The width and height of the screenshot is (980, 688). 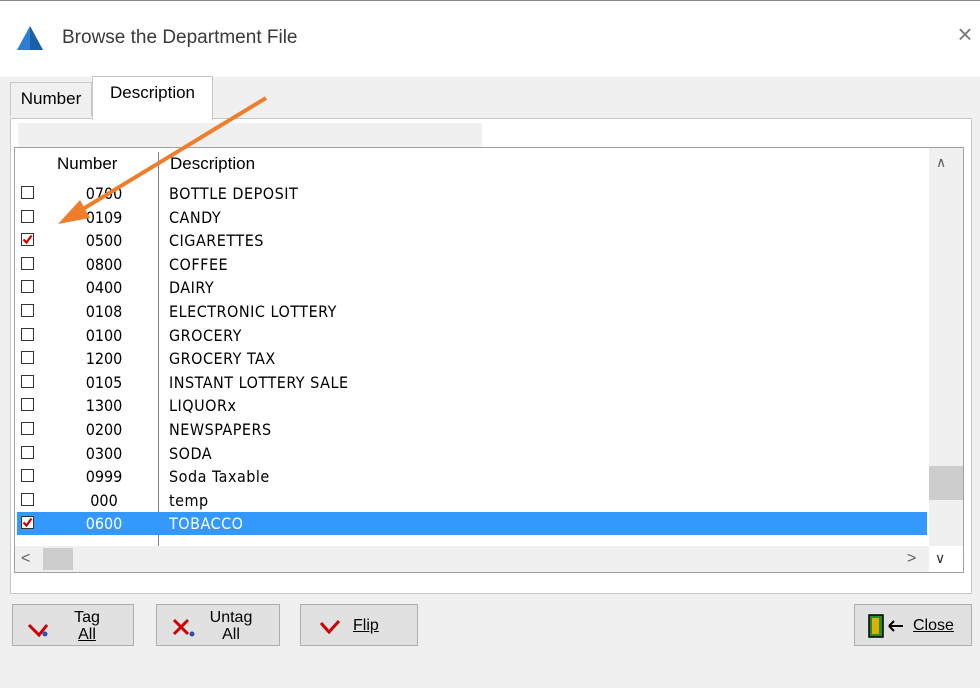 I want to click on table-row: 000 temp, so click(x=472, y=500).